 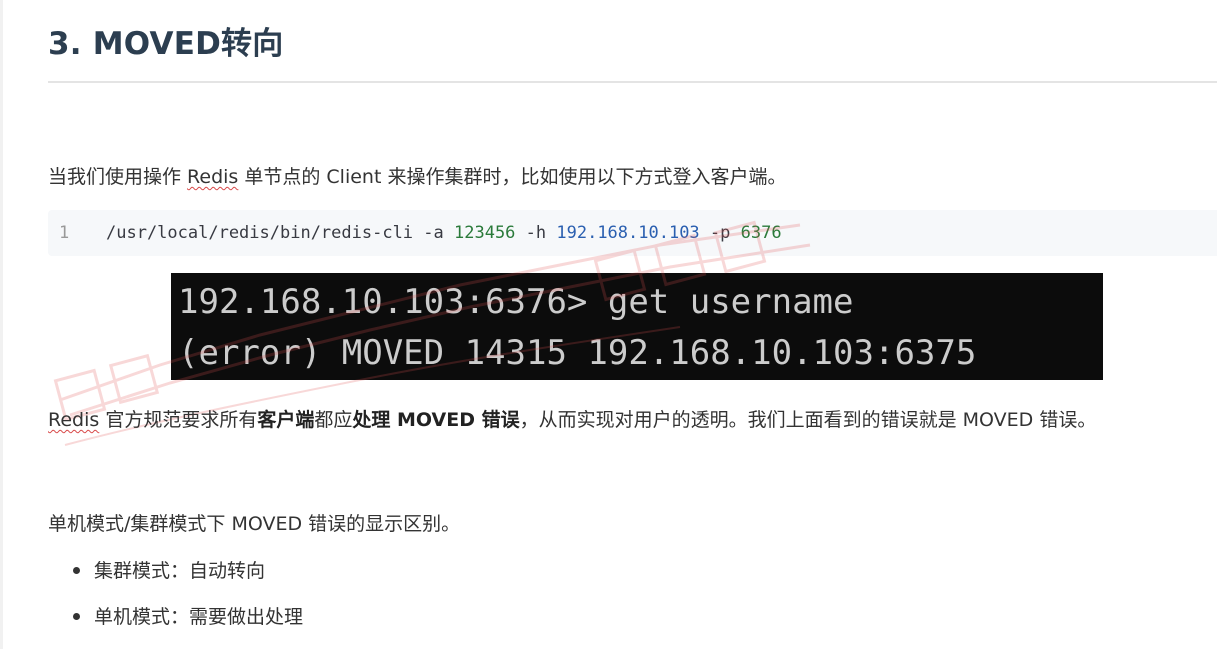 I want to click on terminal-line-error: (error) MOVED 14315 192.168.10.103:6375, so click(x=577, y=353).